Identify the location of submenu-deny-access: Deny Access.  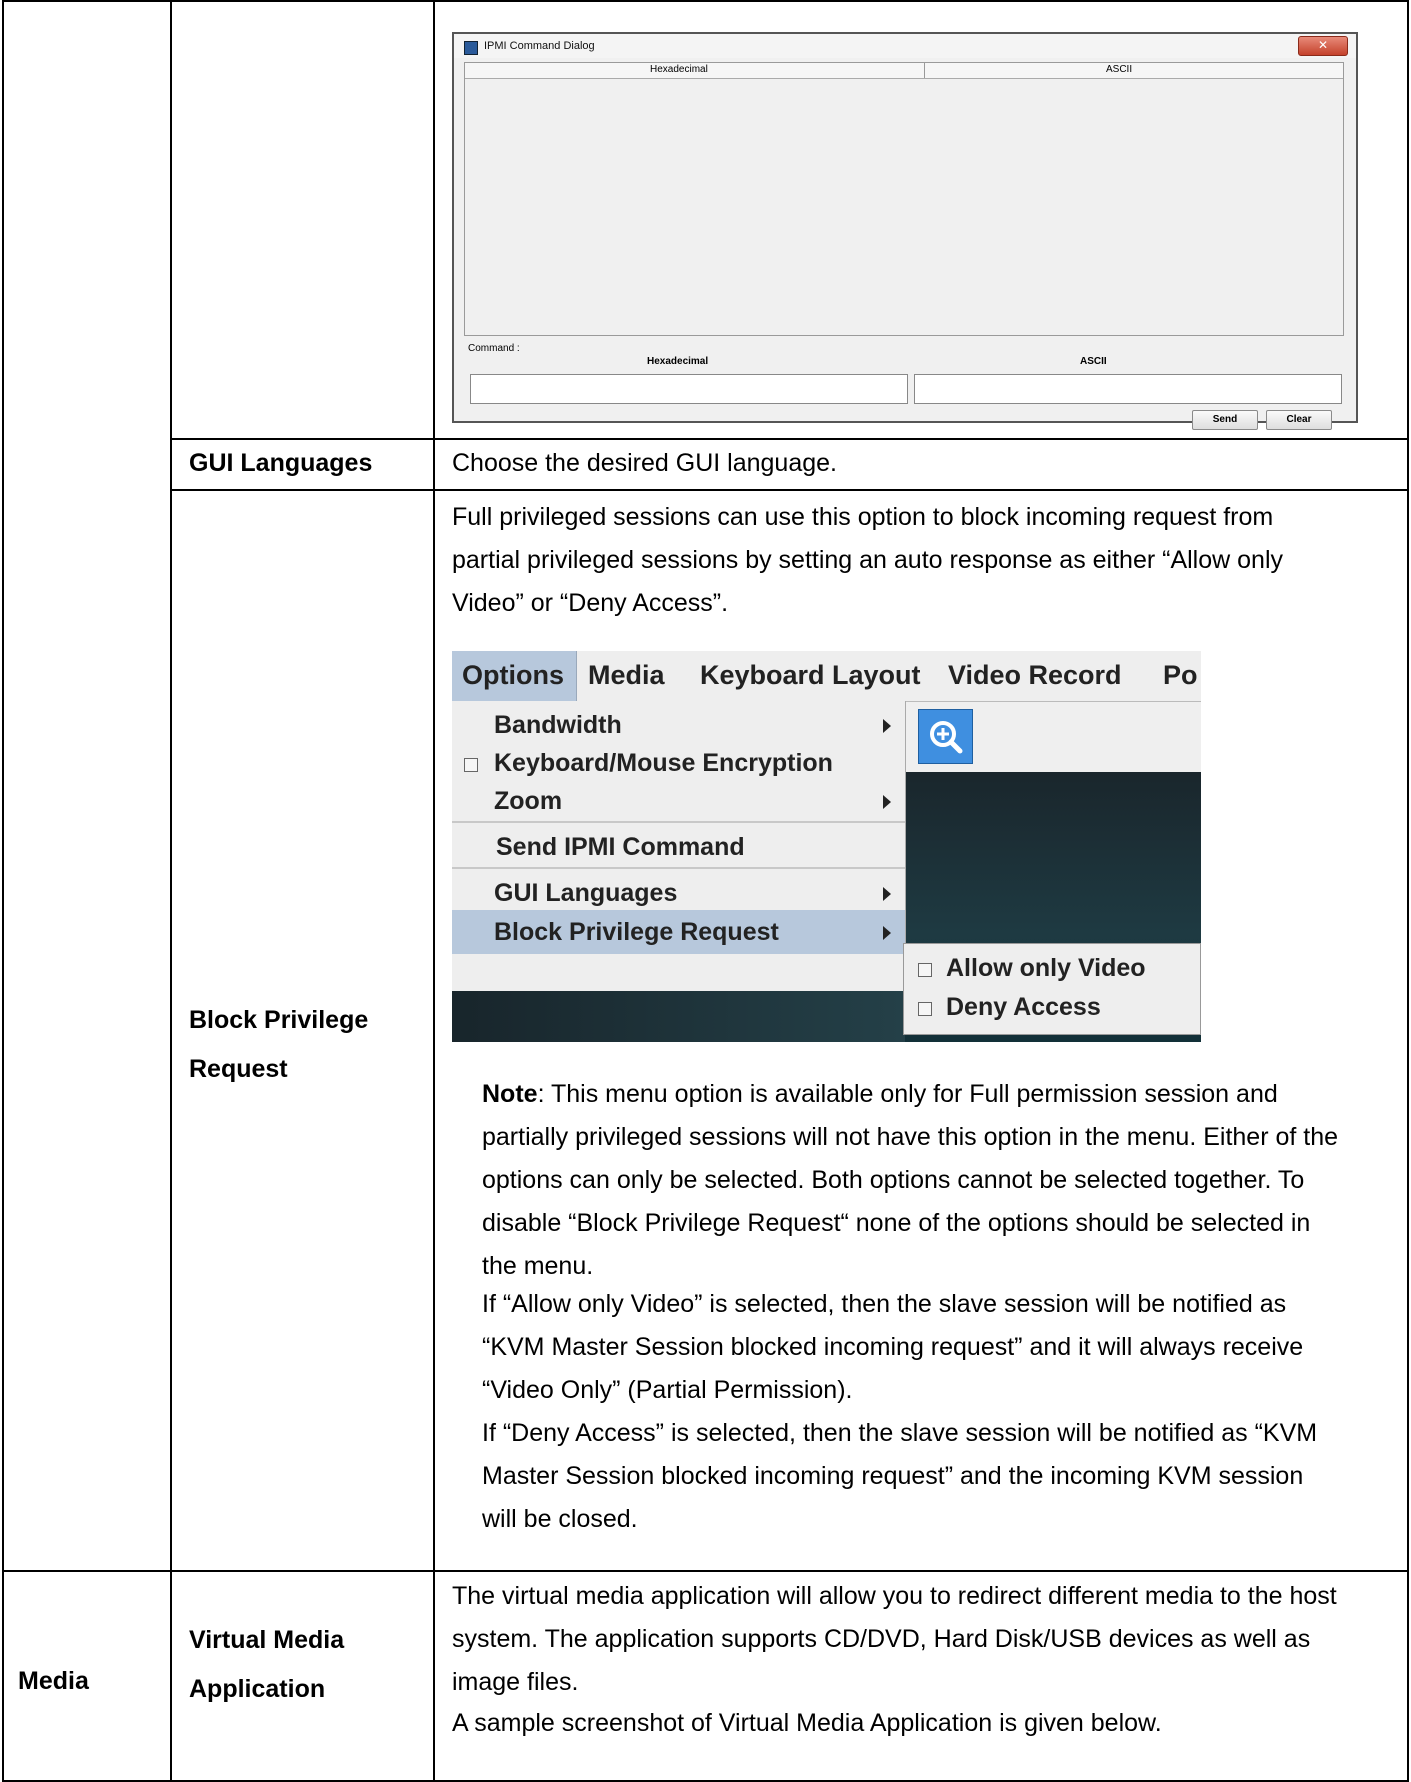
(1052, 1007).